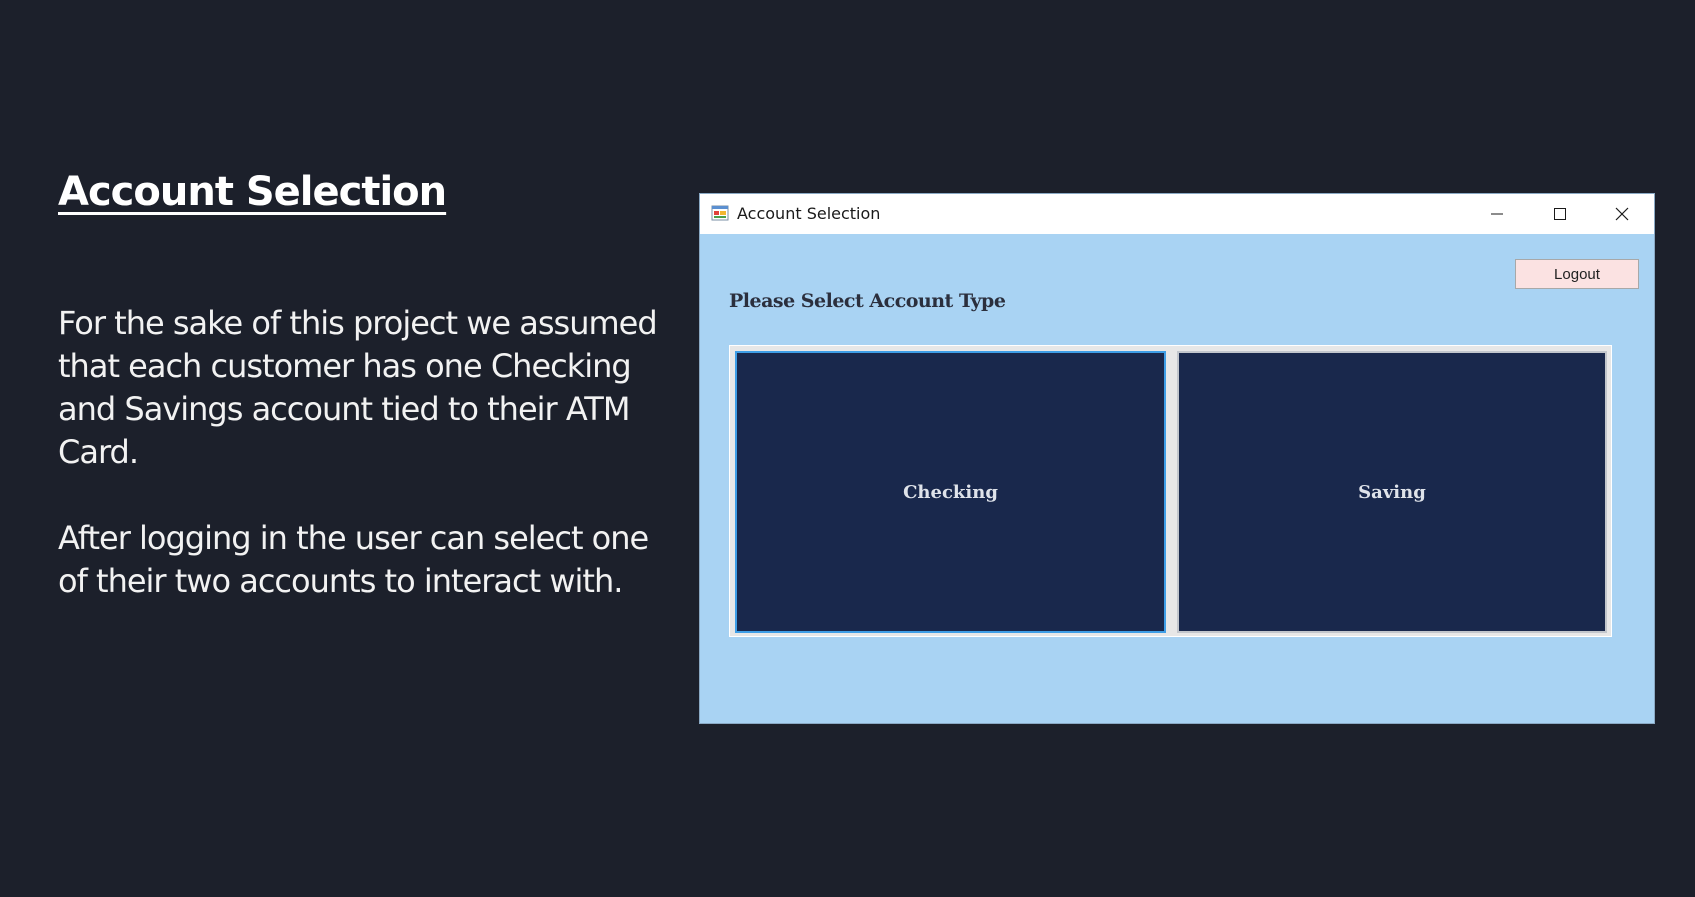  I want to click on minimize-button, so click(1497, 214).